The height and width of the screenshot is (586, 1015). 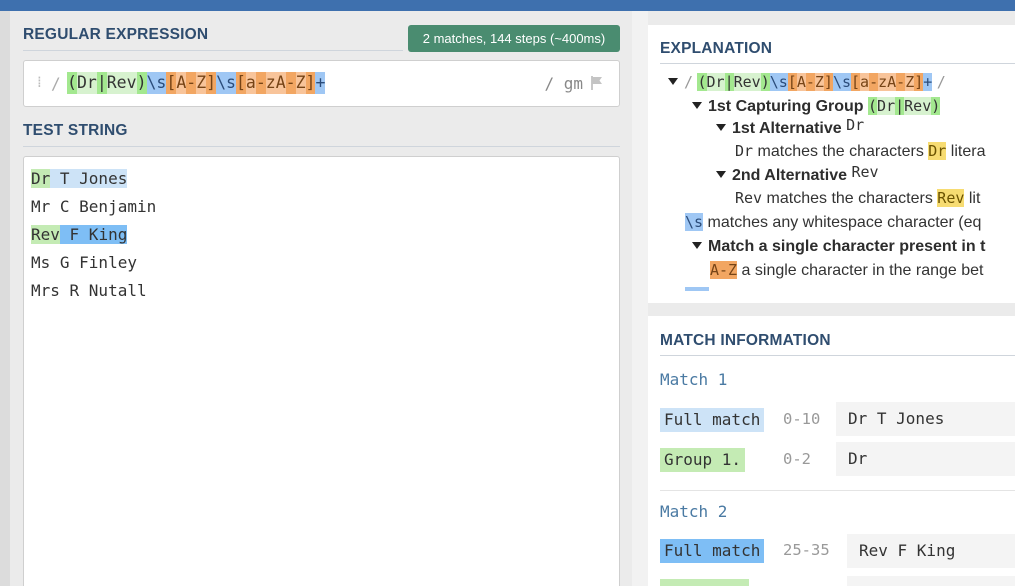 What do you see at coordinates (56, 83) in the screenshot?
I see `regex-delimiter-open: /` at bounding box center [56, 83].